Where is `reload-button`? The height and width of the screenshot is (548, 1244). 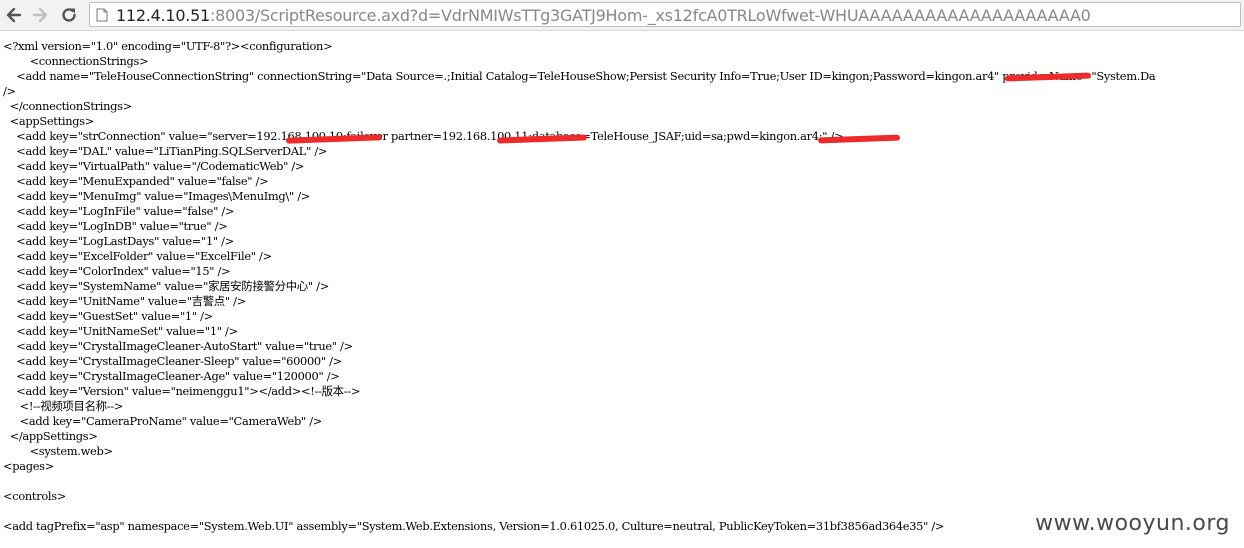
reload-button is located at coordinates (69, 15).